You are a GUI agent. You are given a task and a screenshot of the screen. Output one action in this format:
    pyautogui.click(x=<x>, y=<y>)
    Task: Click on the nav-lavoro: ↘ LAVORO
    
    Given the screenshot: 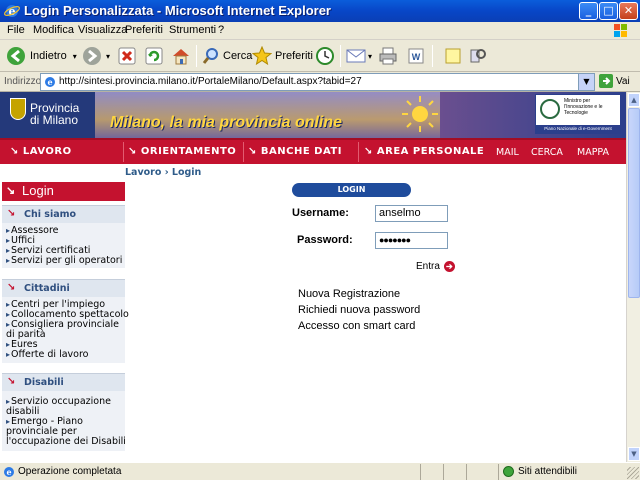 What is the action you would take?
    pyautogui.click(x=41, y=151)
    